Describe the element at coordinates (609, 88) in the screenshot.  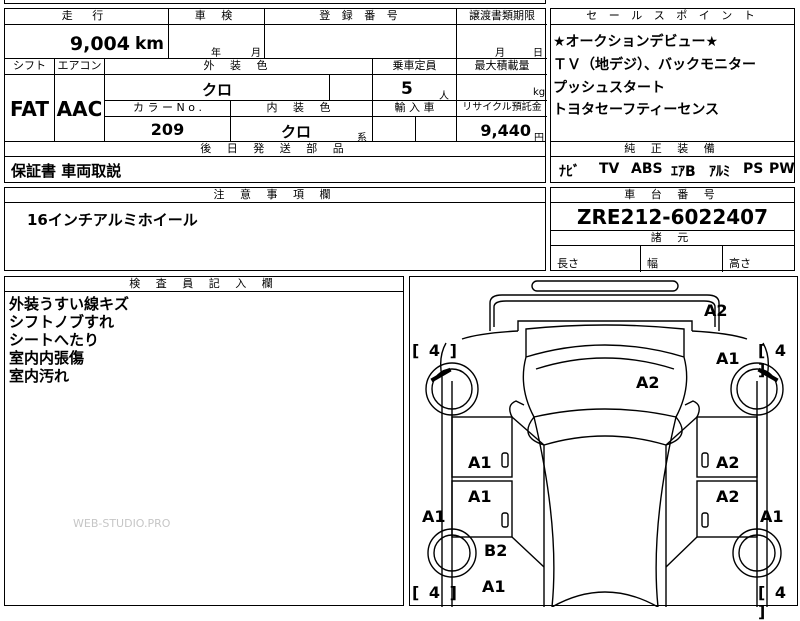
I see `sales-point-line: プッシュスタート` at that location.